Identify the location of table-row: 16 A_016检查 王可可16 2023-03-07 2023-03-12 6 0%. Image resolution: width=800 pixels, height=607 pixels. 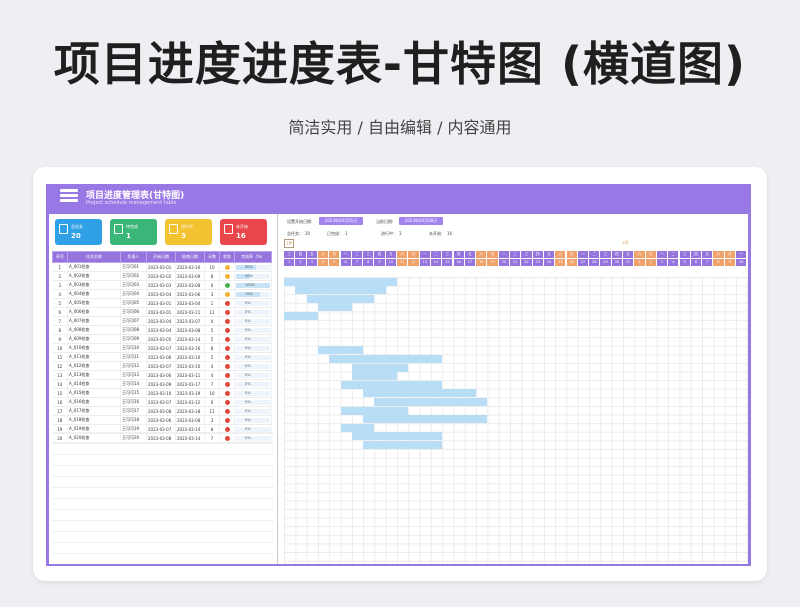
(162, 402).